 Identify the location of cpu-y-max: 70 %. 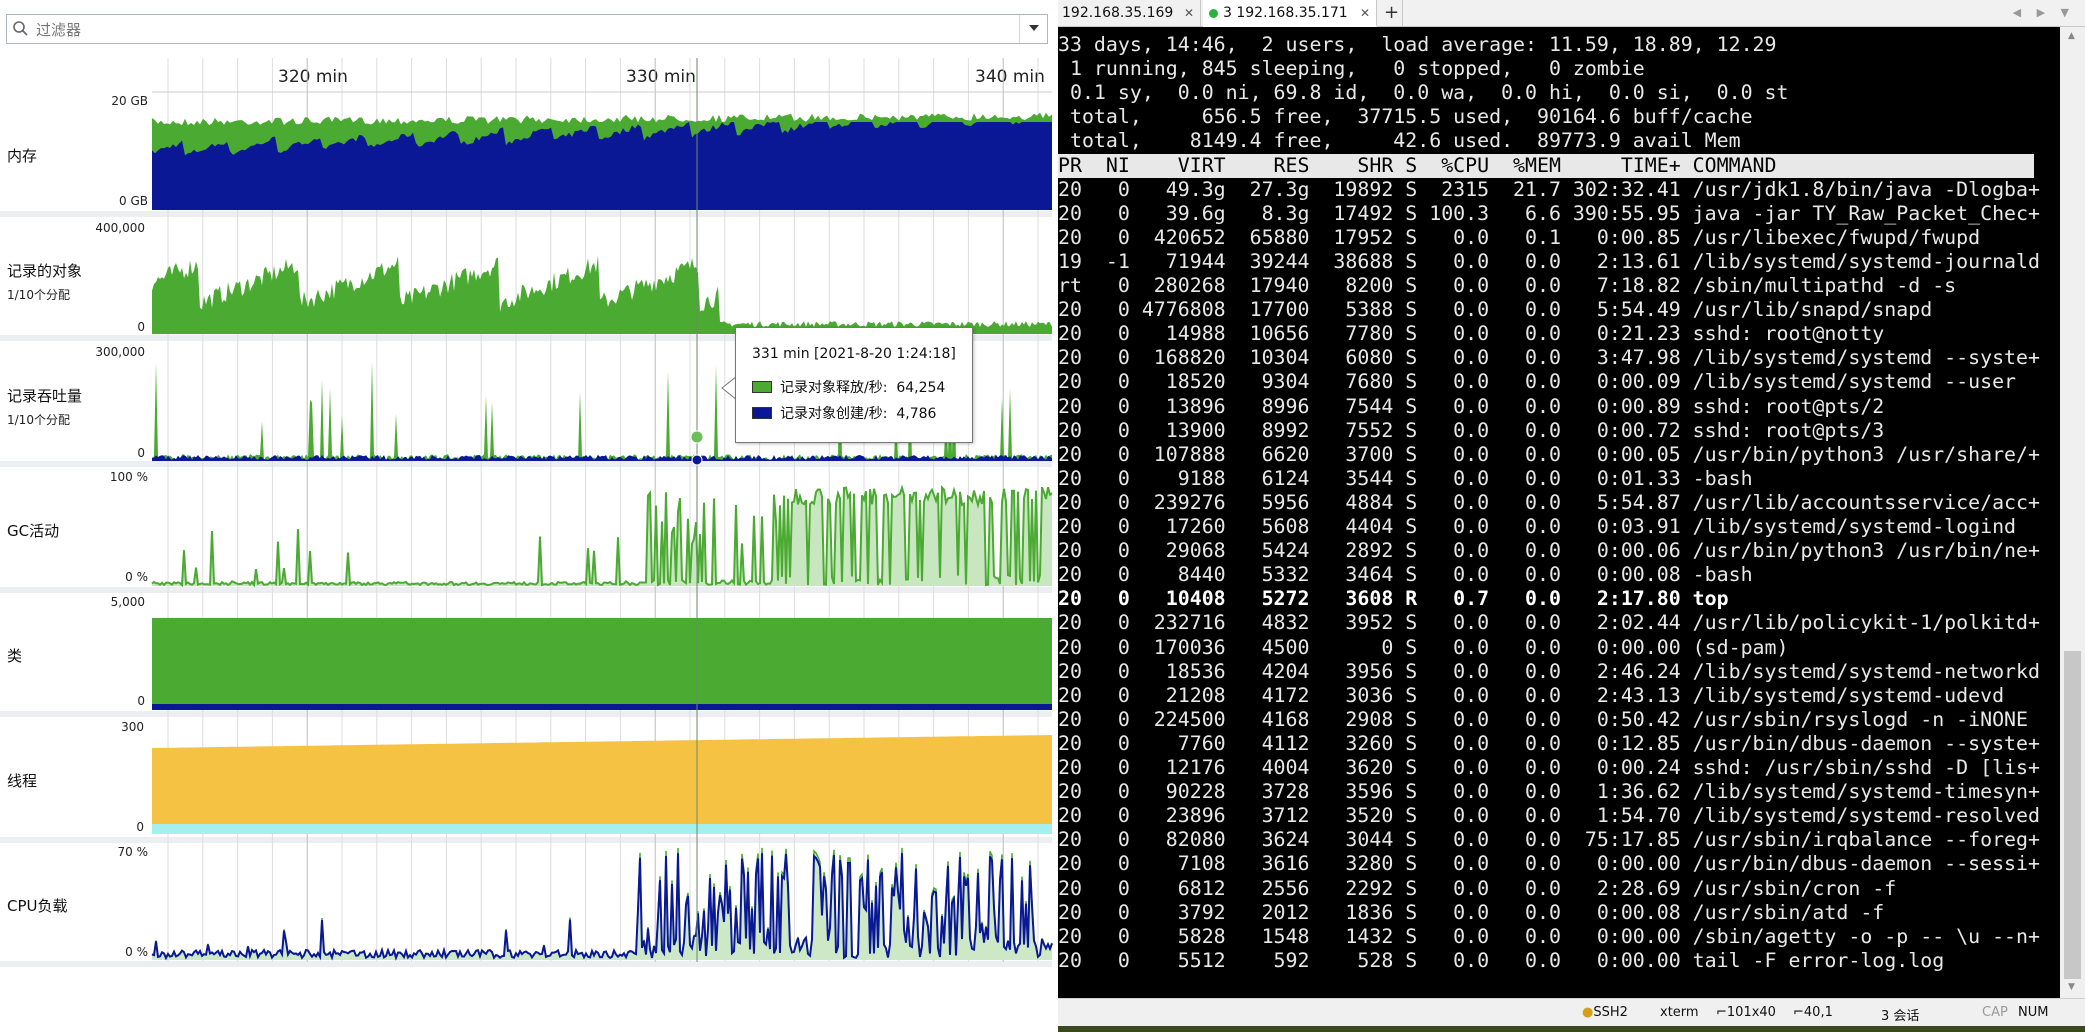
(133, 852).